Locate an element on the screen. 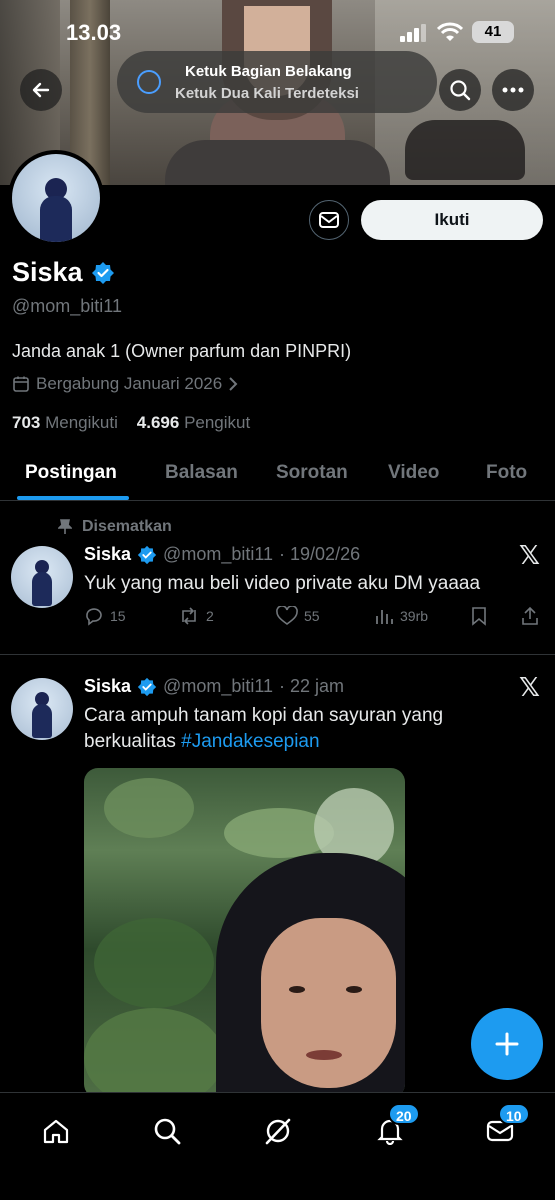 This screenshot has width=555, height=1200. like-count: 55 is located at coordinates (312, 616).